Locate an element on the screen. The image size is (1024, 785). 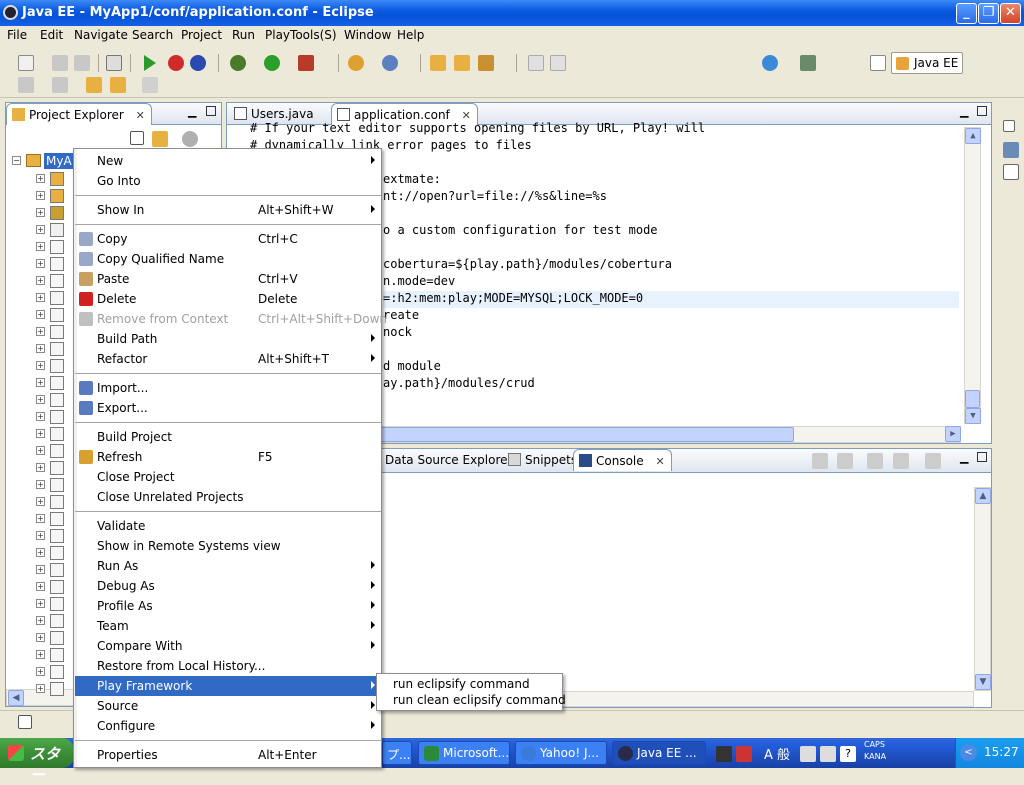
outline-icon is located at coordinates (1011, 150).